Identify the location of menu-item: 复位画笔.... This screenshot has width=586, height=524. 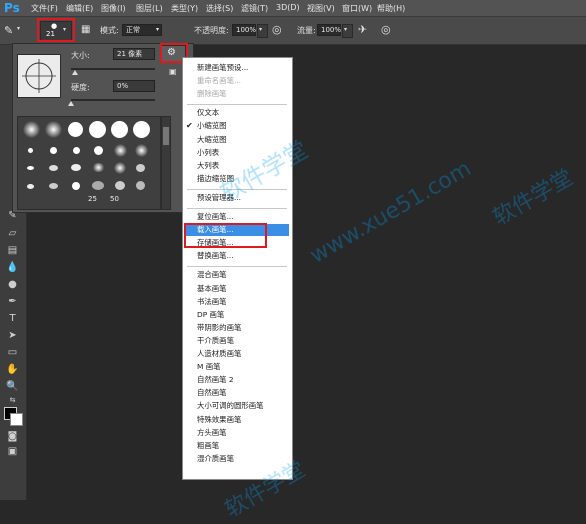
(215, 217).